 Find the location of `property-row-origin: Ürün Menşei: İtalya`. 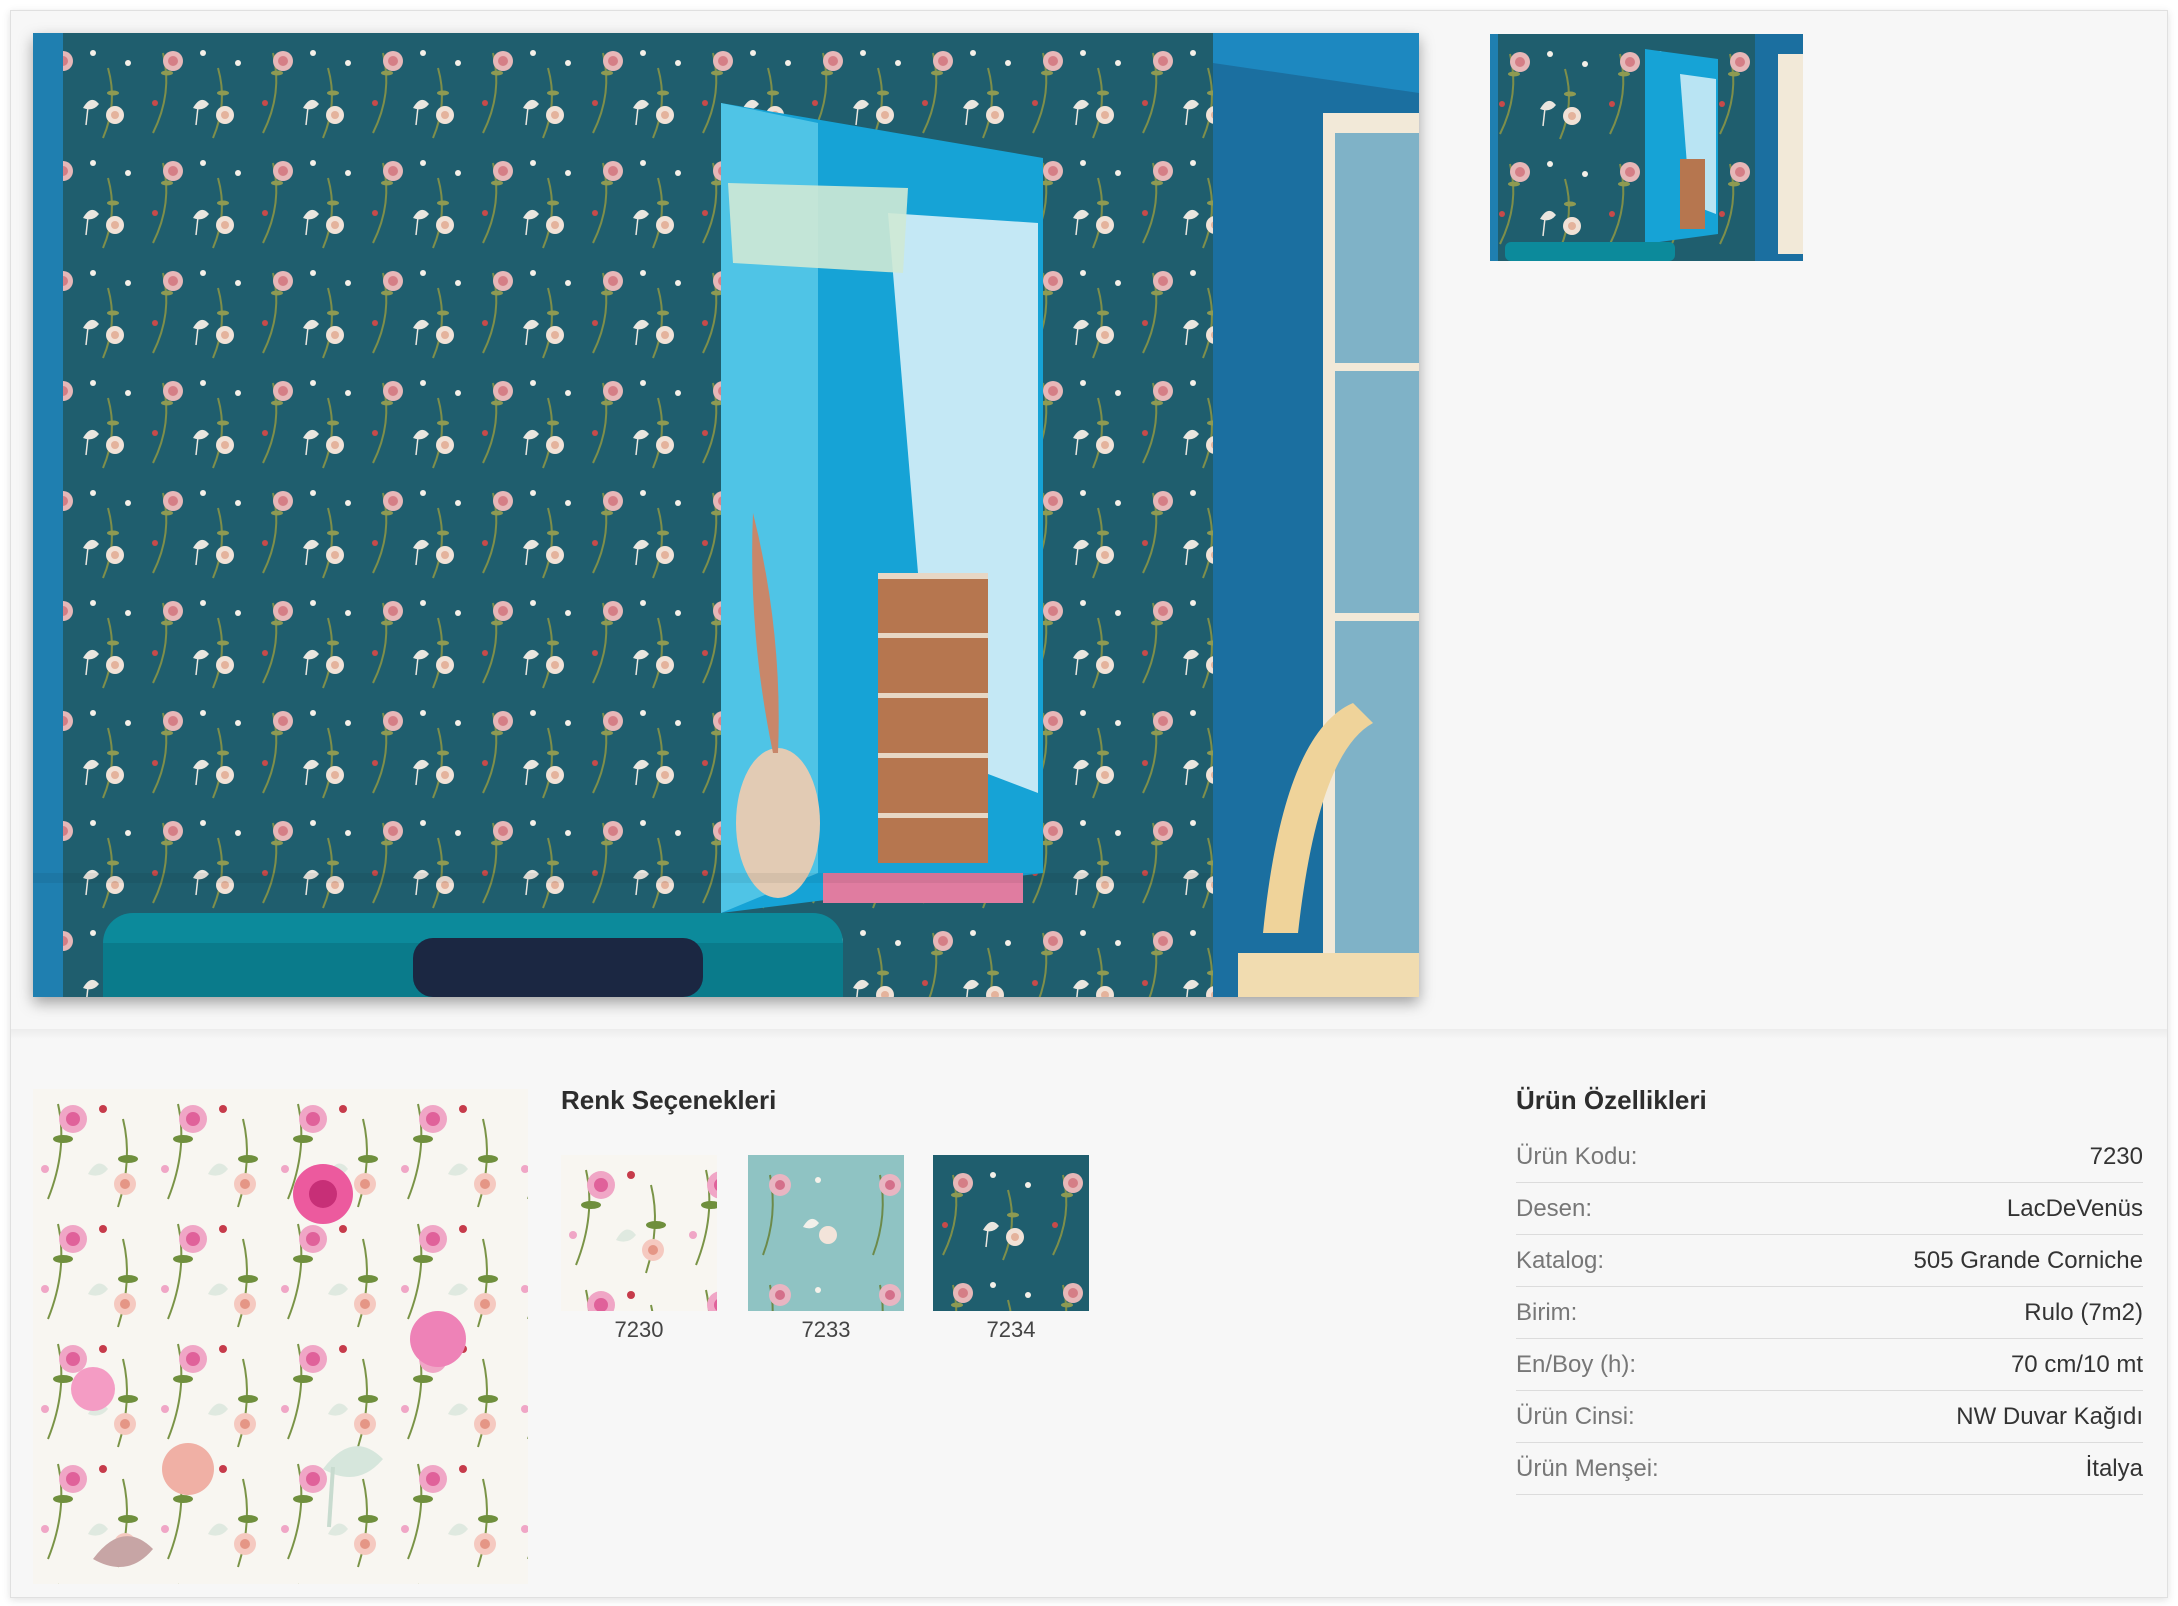

property-row-origin: Ürün Menşei: İtalya is located at coordinates (1829, 1469).